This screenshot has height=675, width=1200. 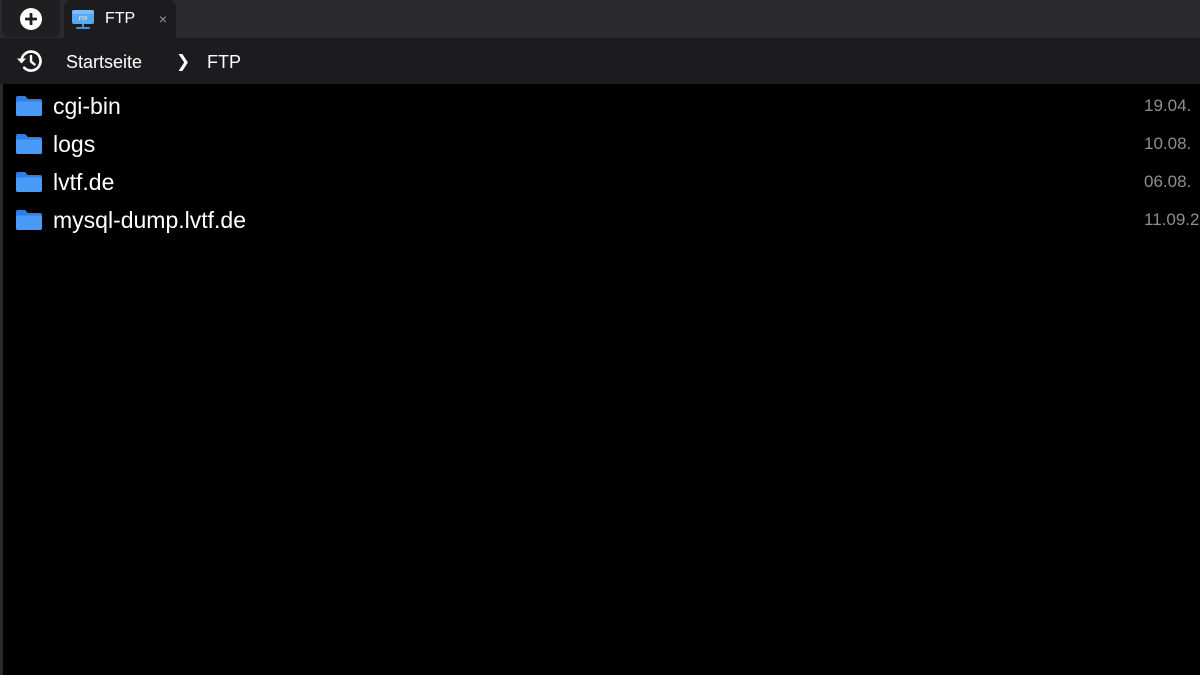 What do you see at coordinates (600, 19) in the screenshot?
I see `tab-bar: FTP FTP ×` at bounding box center [600, 19].